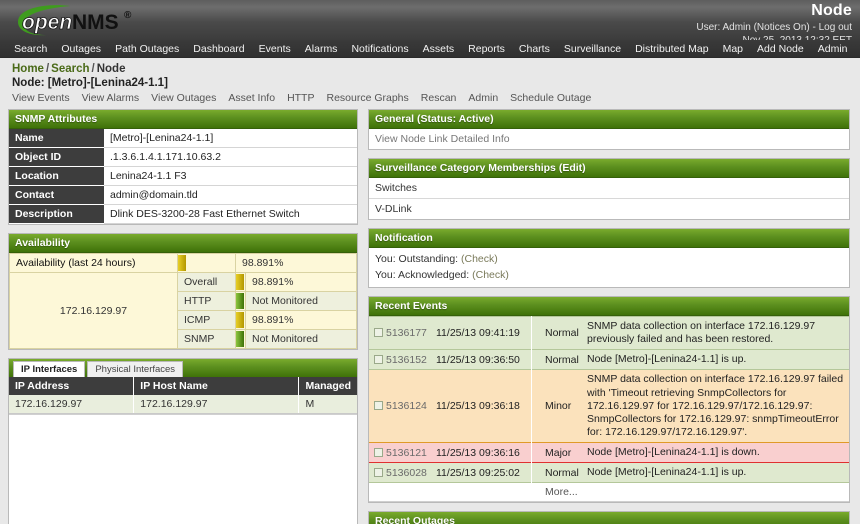  What do you see at coordinates (379, 49) in the screenshot?
I see `nav-item-notifications: Notifications` at bounding box center [379, 49].